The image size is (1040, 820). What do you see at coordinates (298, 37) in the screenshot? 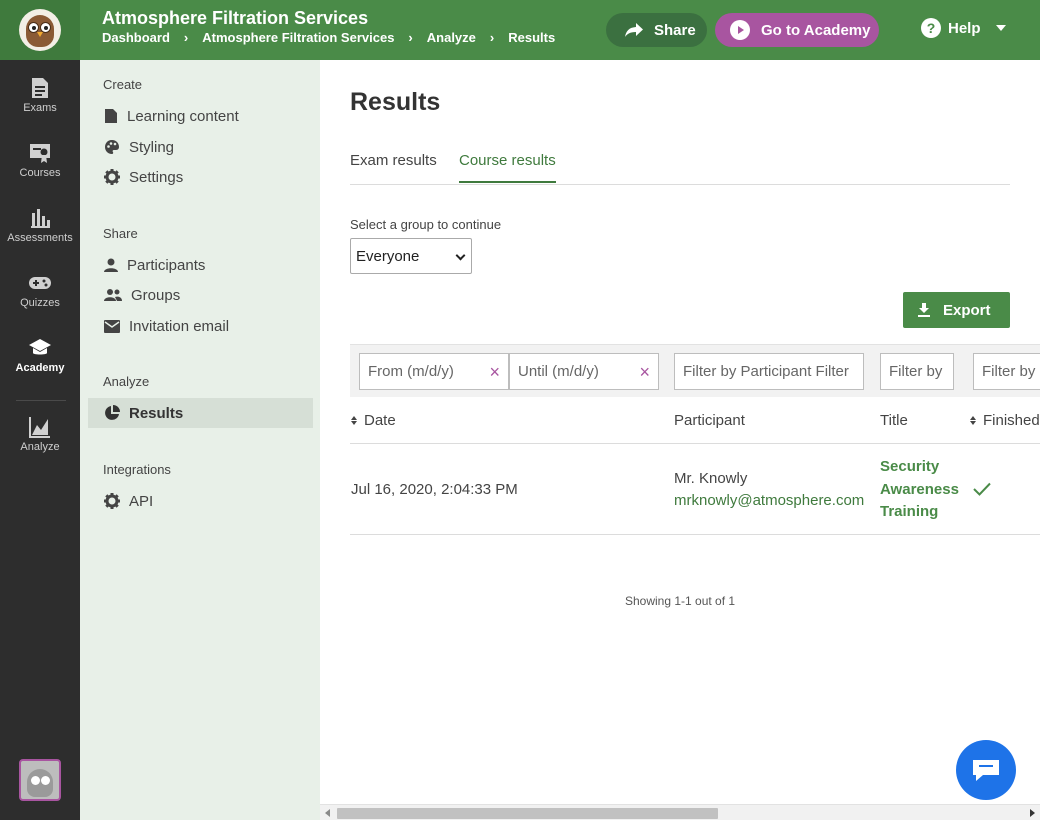
I see `breadcrumb-workspace: Atmosphere Filtration Services` at bounding box center [298, 37].